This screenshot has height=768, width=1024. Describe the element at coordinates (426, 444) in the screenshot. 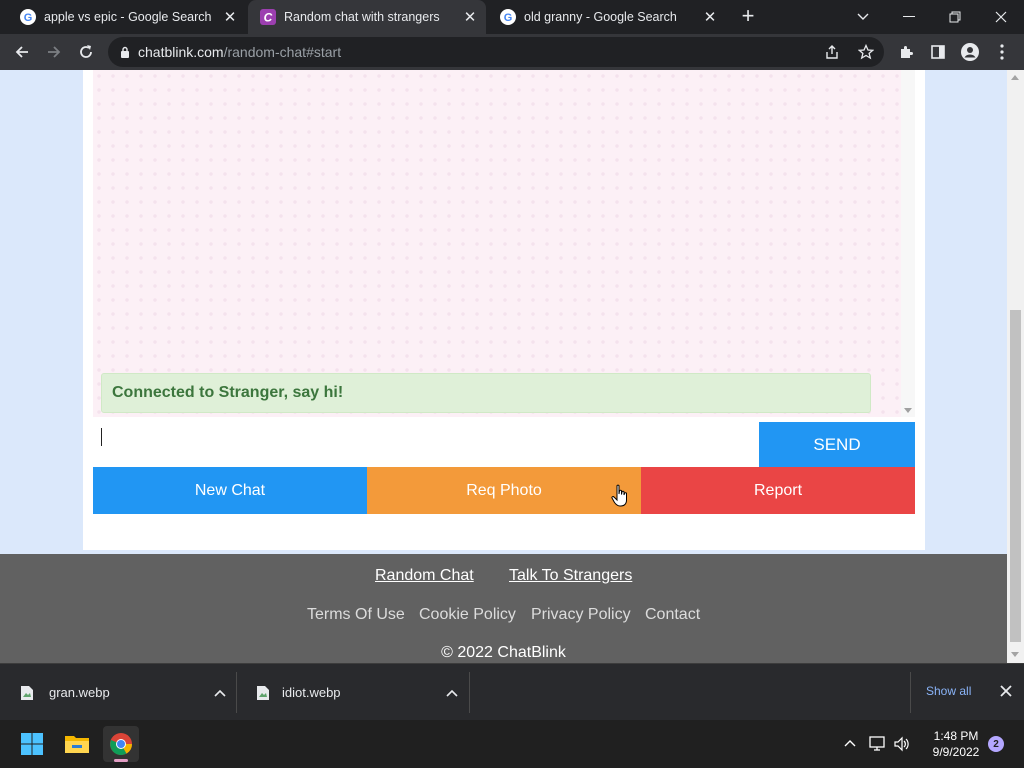

I see `message-input` at that location.